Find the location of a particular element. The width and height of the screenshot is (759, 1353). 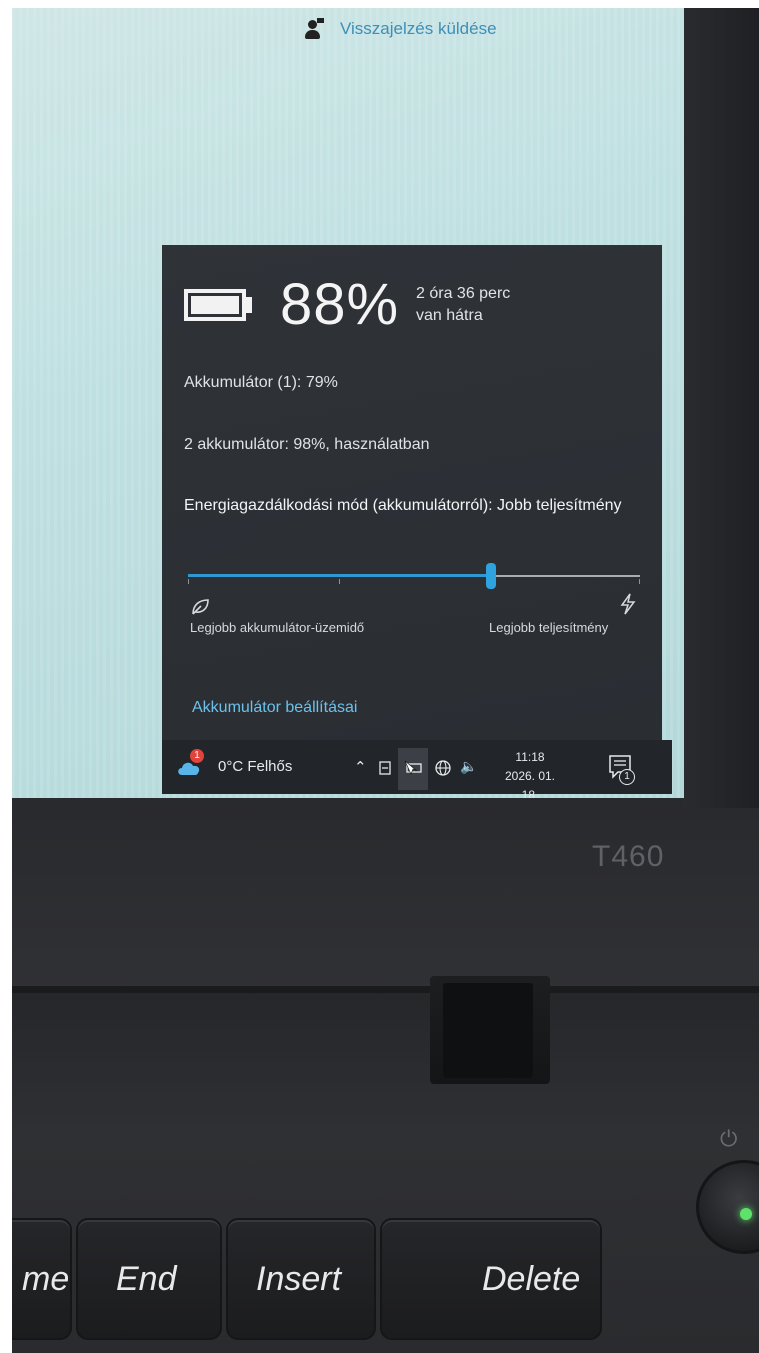

hinge-latch-inner is located at coordinates (488, 1030).